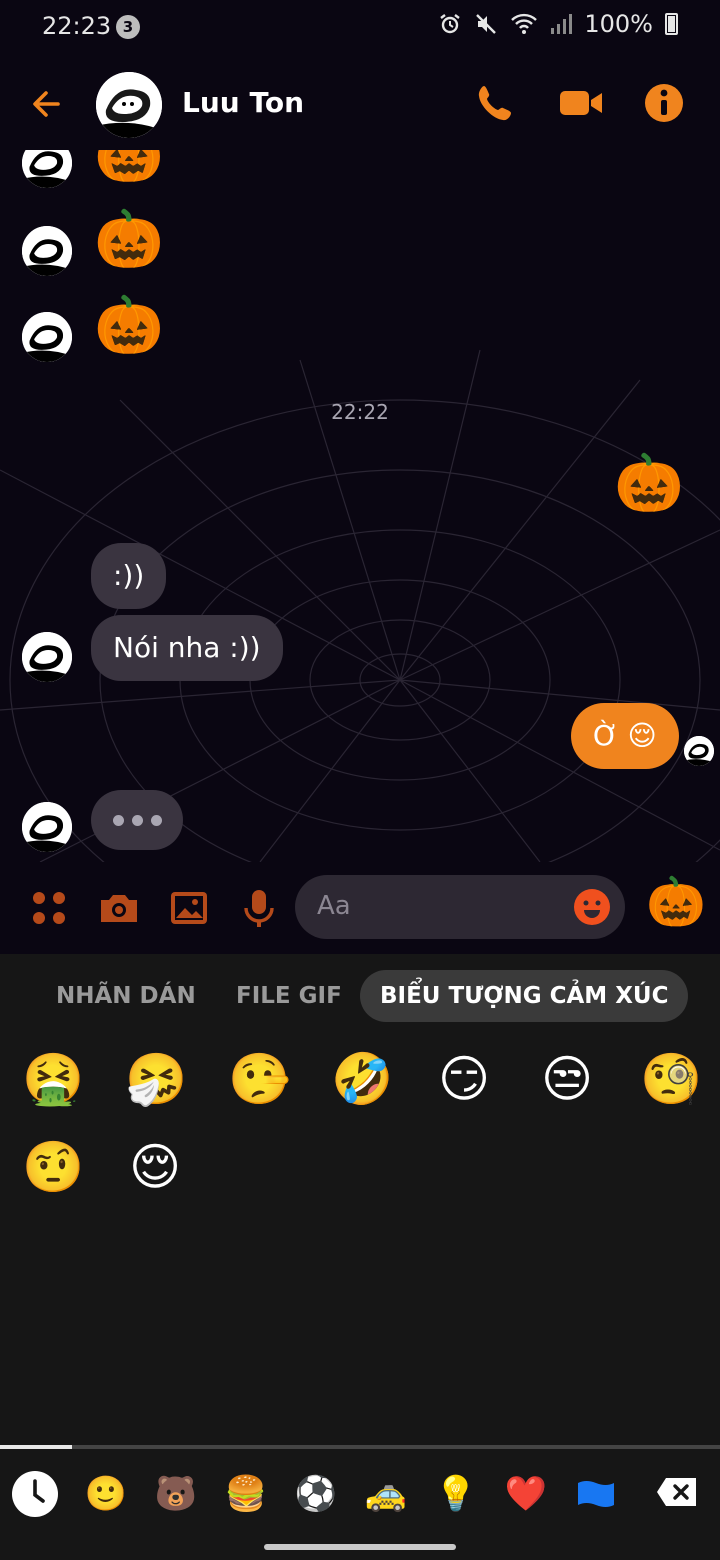 The width and height of the screenshot is (720, 1560). I want to click on status-icons: 100%, so click(558, 24).